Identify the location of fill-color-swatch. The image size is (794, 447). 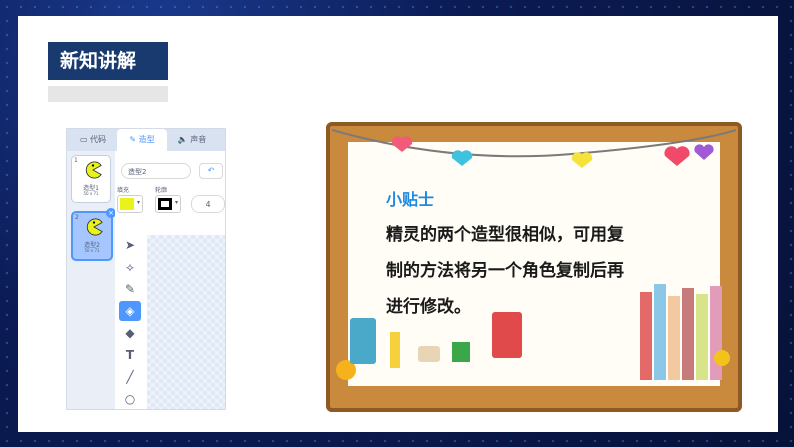
(127, 204).